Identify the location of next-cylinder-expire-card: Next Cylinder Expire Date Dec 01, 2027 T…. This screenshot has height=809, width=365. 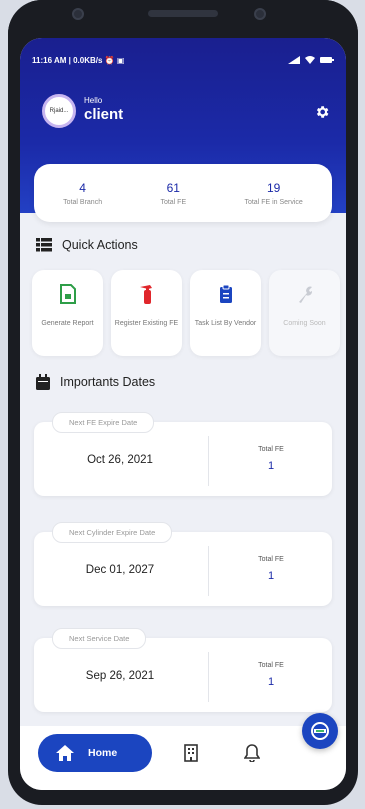
(183, 564).